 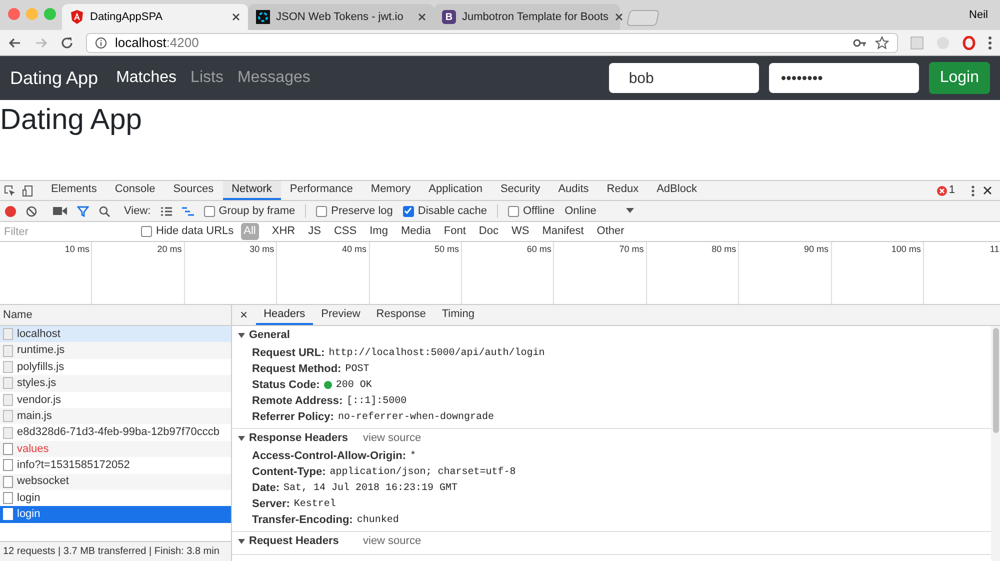 I want to click on type-filter: Font, so click(x=454, y=231).